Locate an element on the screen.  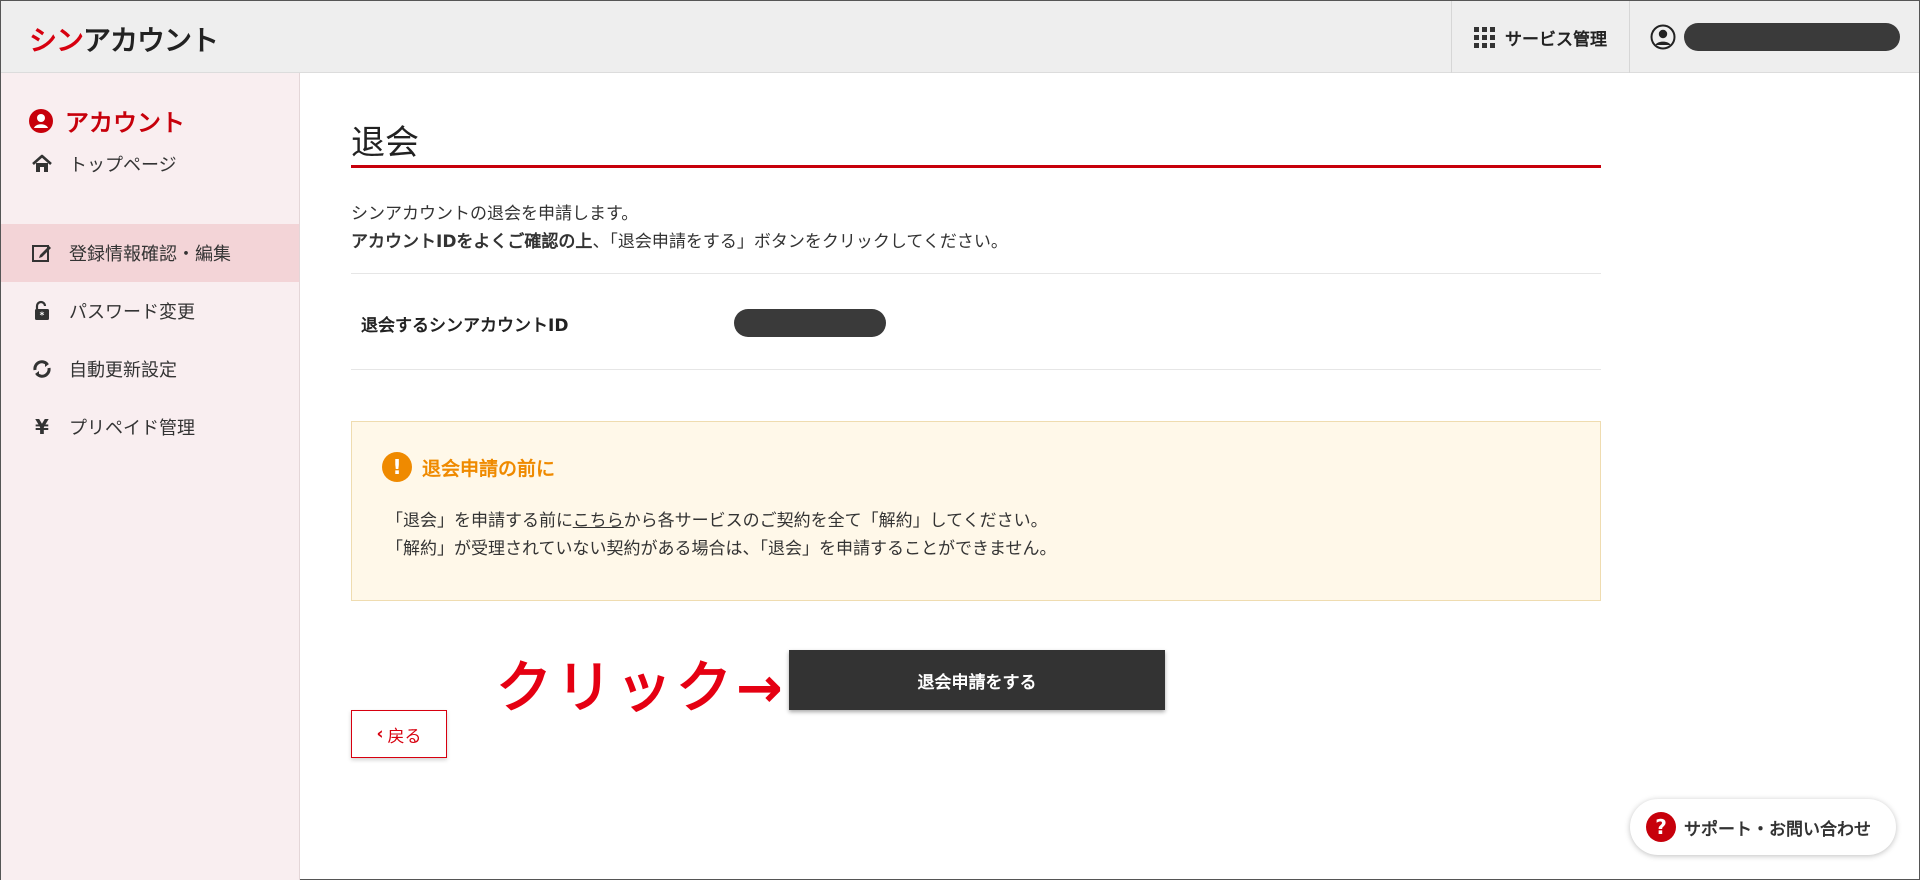
notice-line-1: 「退会」を申請する前にこちらから各サービスのご契約を全て「解約」してください。 is located at coordinates (717, 518).